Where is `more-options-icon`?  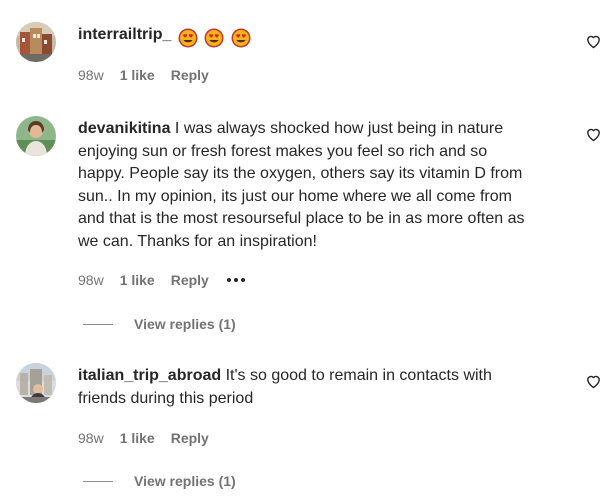
more-options-icon is located at coordinates (236, 280).